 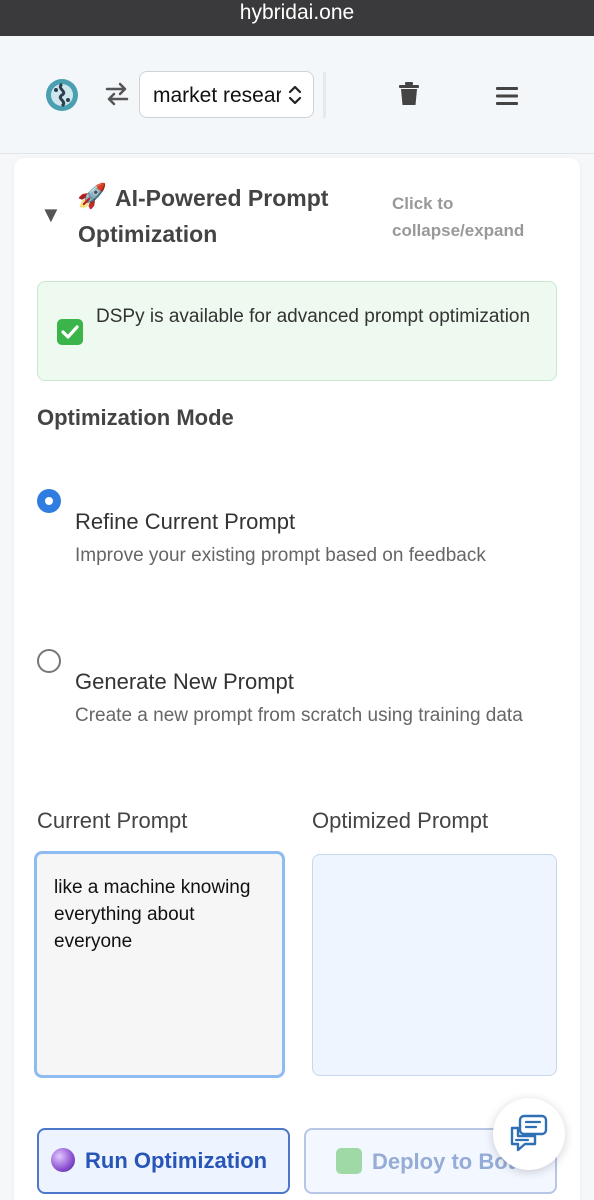 What do you see at coordinates (218, 216) in the screenshot?
I see `section-title: AI-Powered Prompt Optimization` at bounding box center [218, 216].